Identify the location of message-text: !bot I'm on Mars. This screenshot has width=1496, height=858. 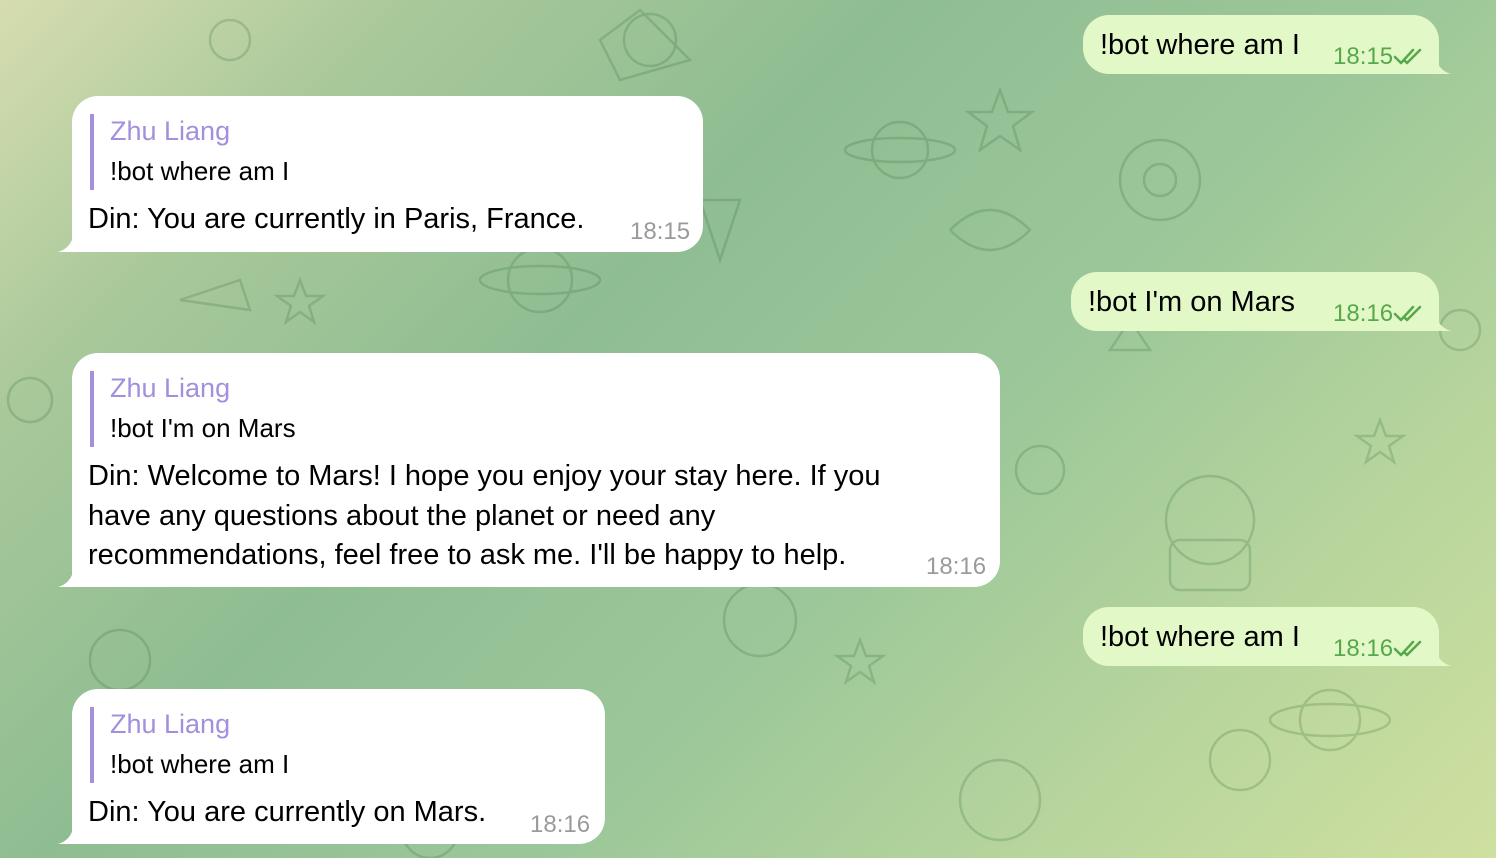
(1191, 302).